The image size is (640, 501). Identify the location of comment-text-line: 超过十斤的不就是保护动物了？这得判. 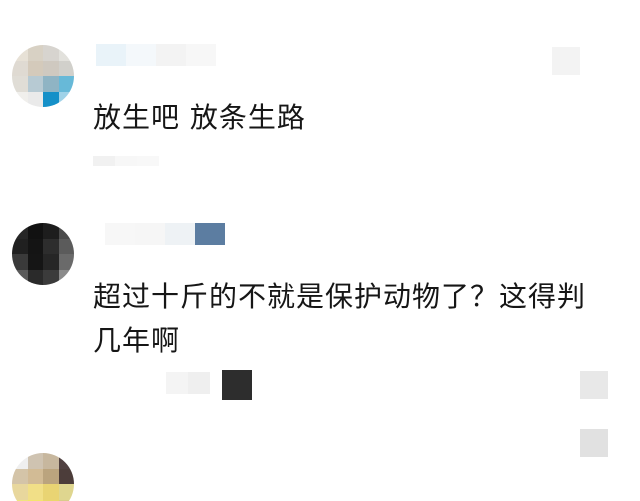
(340, 296).